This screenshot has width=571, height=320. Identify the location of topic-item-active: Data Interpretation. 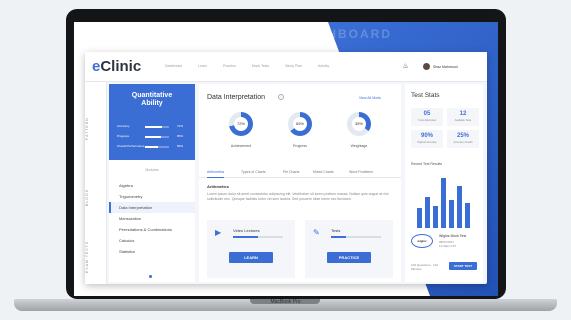
(152, 207).